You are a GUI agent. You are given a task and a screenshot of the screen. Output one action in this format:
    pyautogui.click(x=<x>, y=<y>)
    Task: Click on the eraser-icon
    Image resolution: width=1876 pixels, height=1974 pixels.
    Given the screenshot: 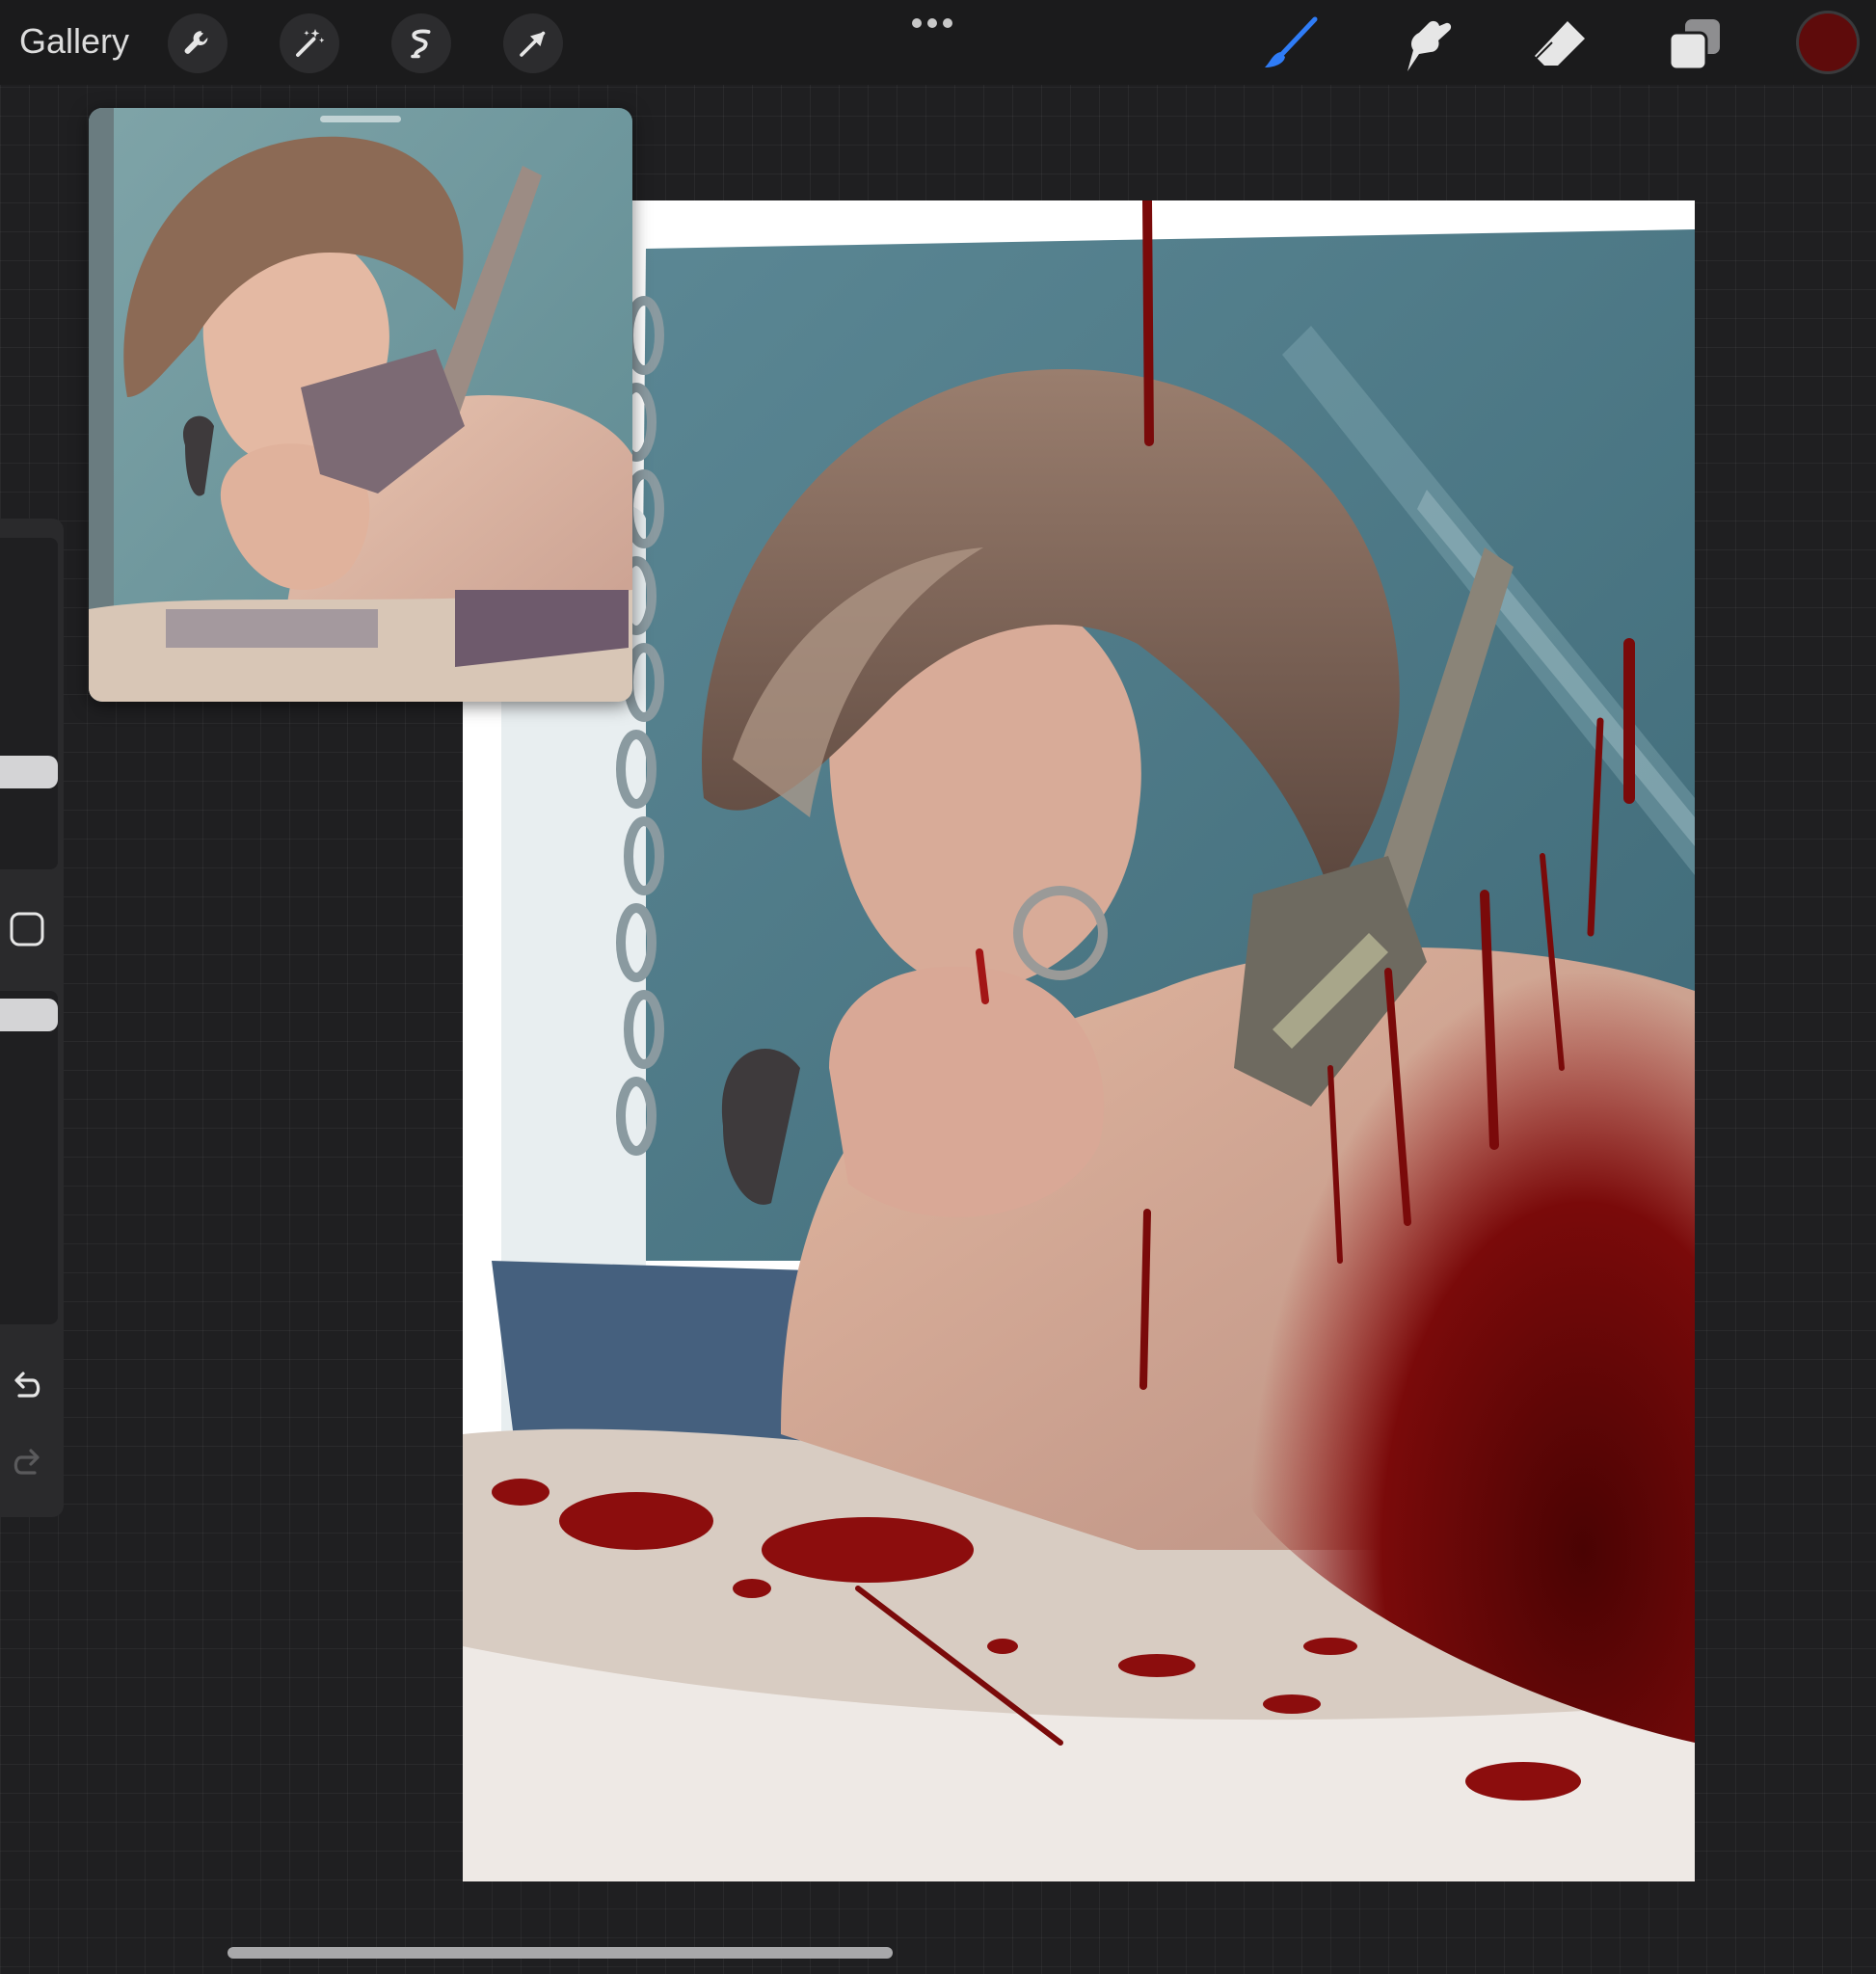 What is the action you would take?
    pyautogui.click(x=1560, y=44)
    